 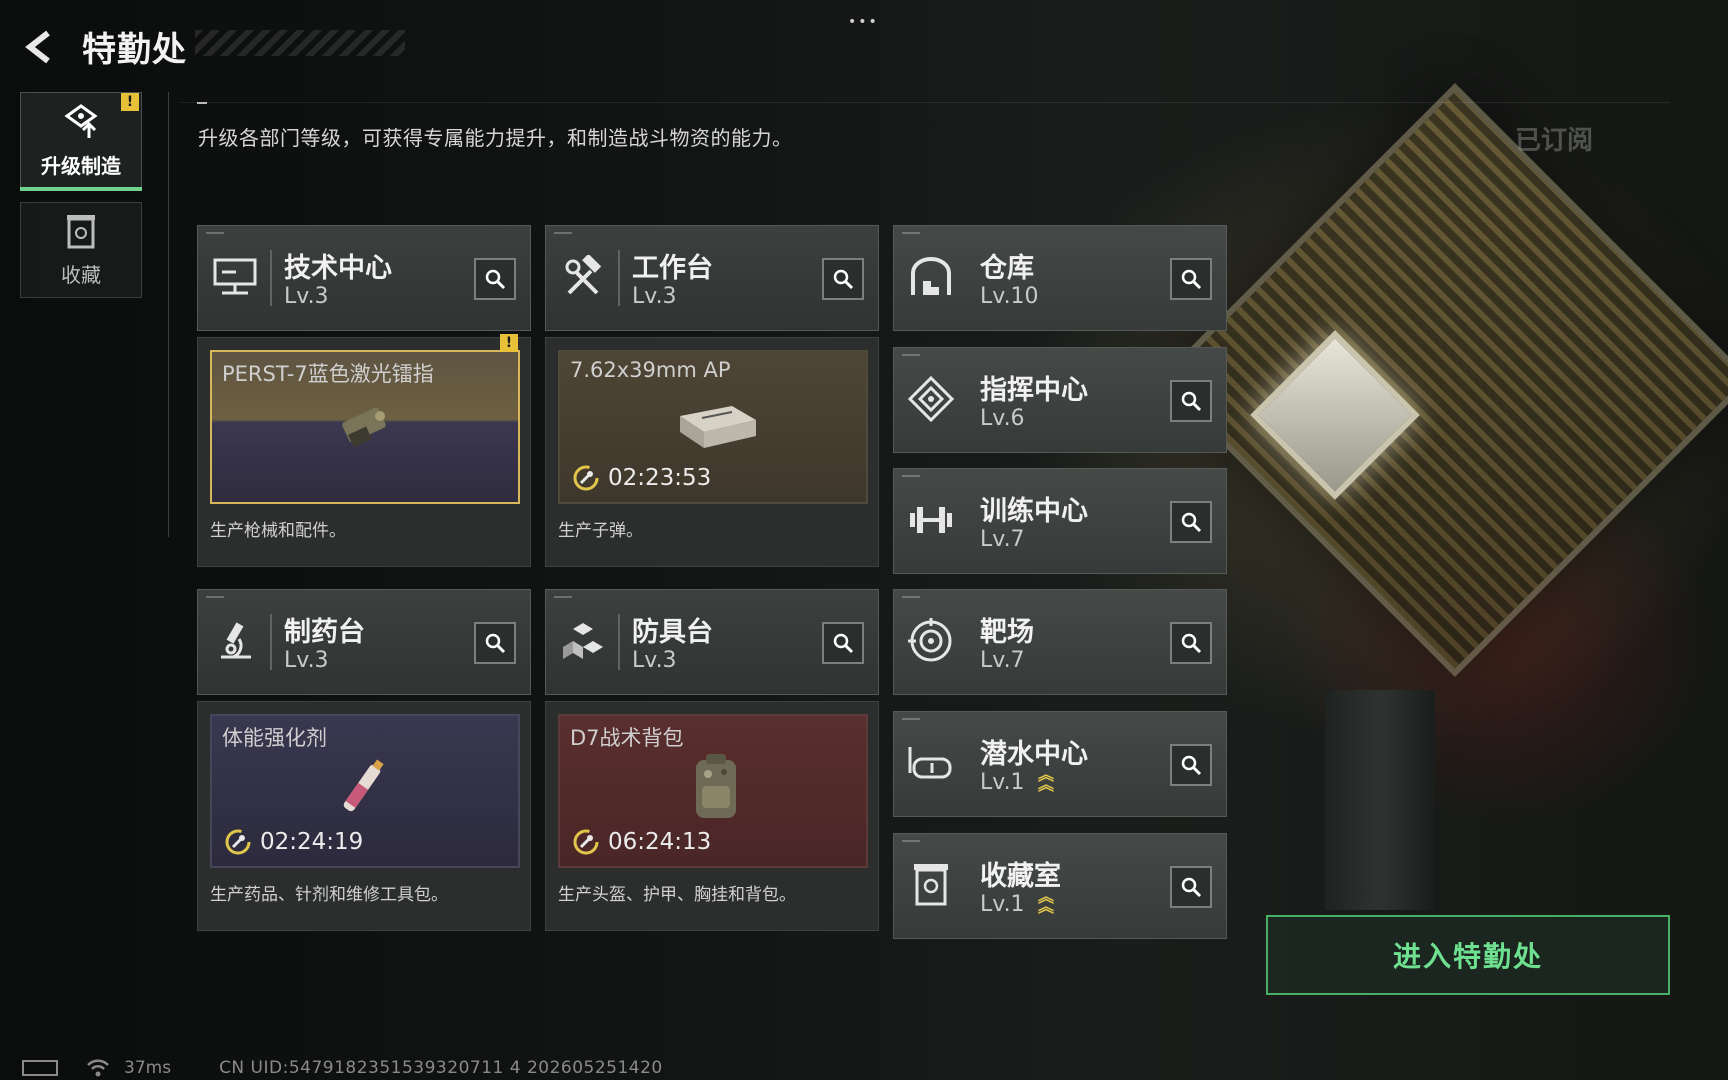 I want to click on collection-icon, so click(x=931, y=885).